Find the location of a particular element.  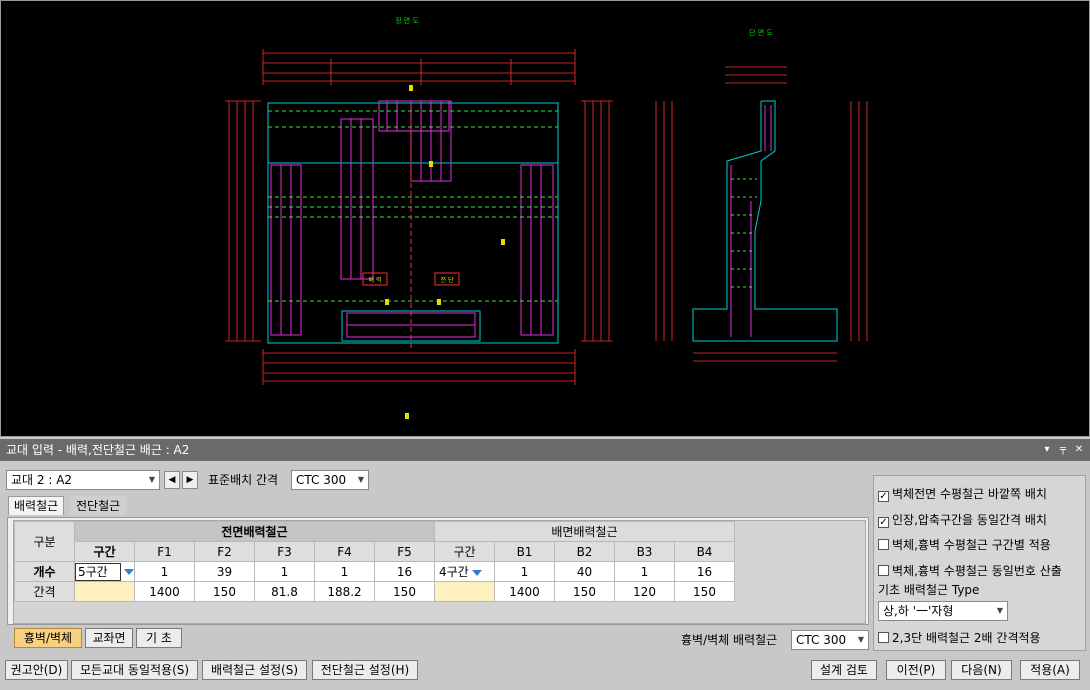

side-rebar is located at coordinates (751, 221).